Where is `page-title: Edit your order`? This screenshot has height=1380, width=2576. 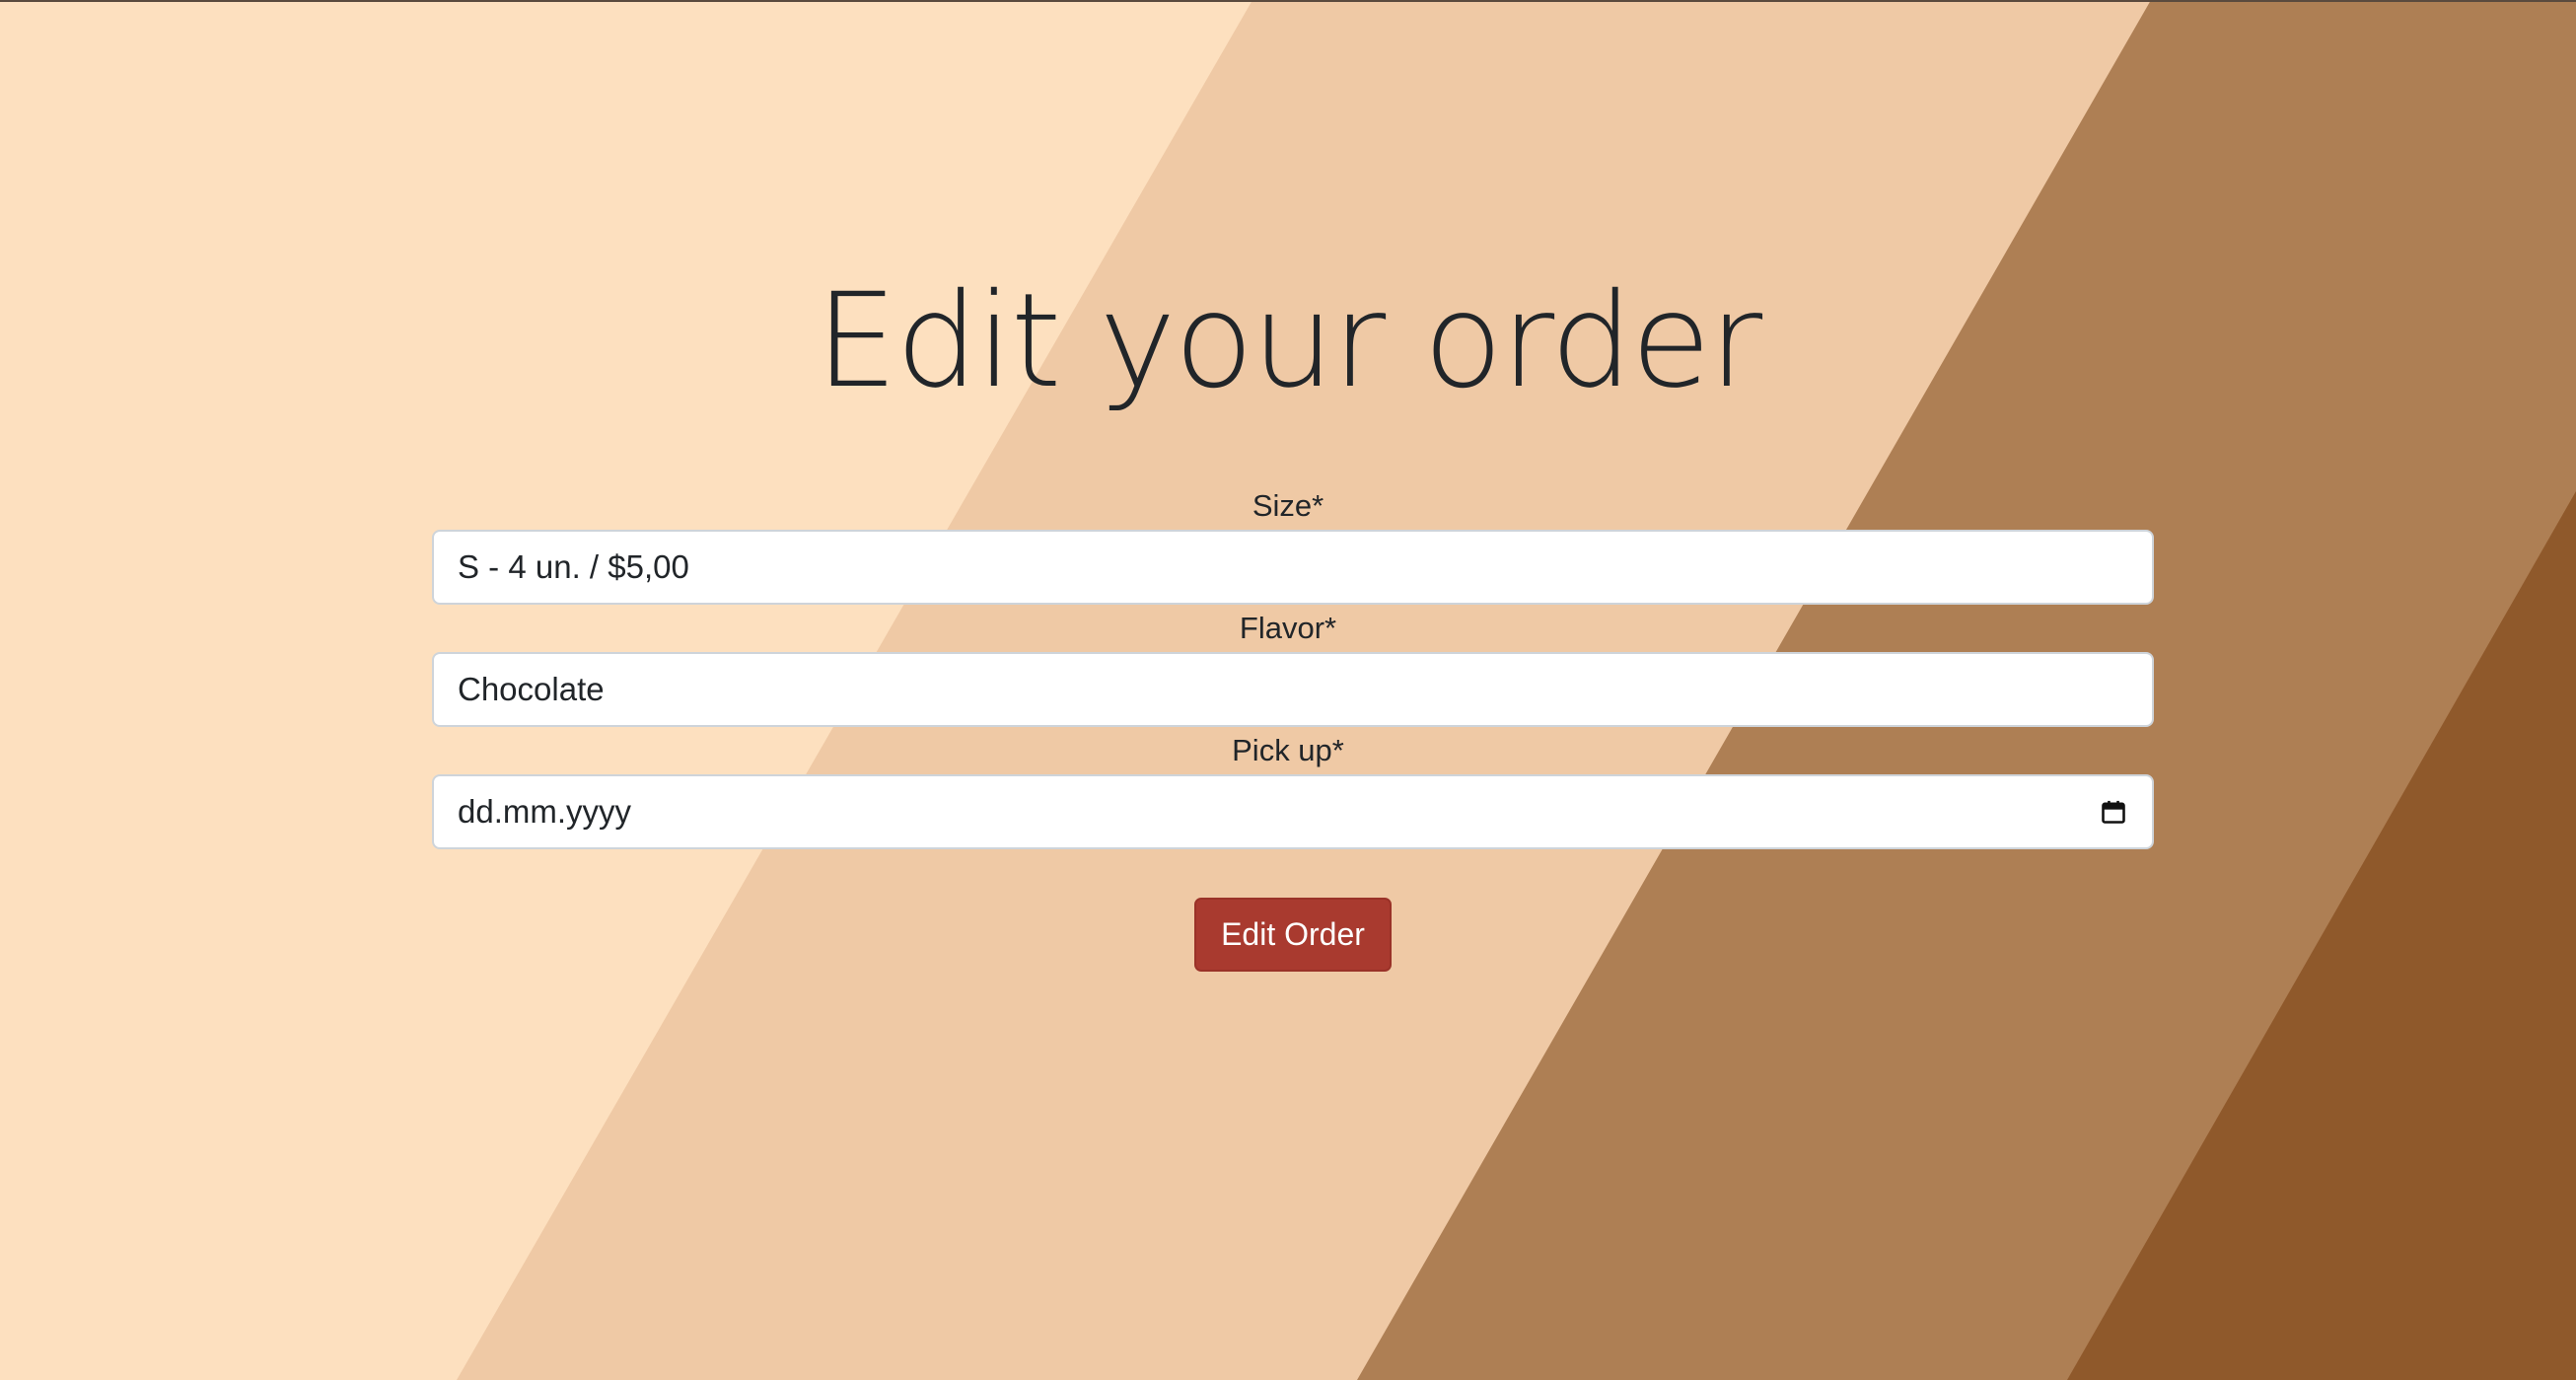
page-title: Edit your order is located at coordinates (1289, 341).